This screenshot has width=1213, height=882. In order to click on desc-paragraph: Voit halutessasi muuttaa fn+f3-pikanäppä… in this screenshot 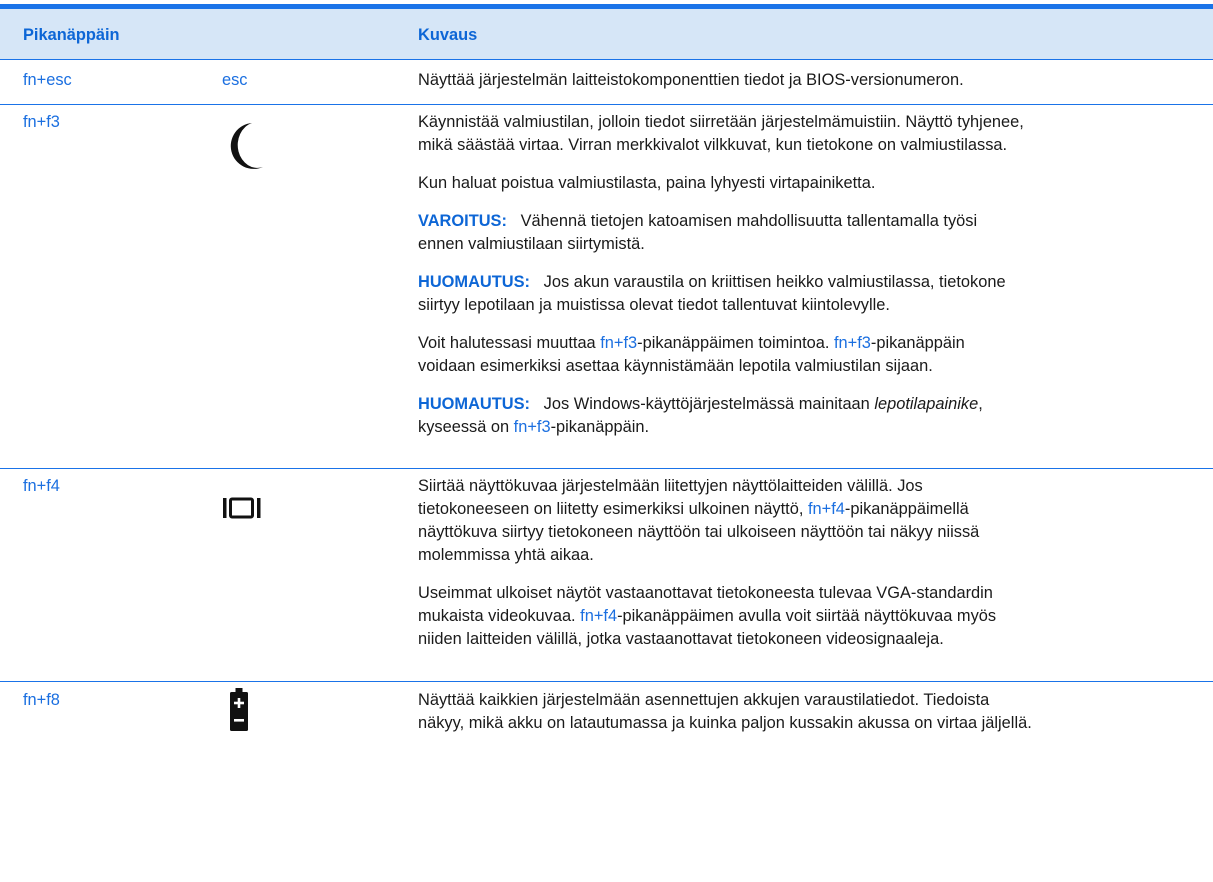, I will do `click(691, 354)`.